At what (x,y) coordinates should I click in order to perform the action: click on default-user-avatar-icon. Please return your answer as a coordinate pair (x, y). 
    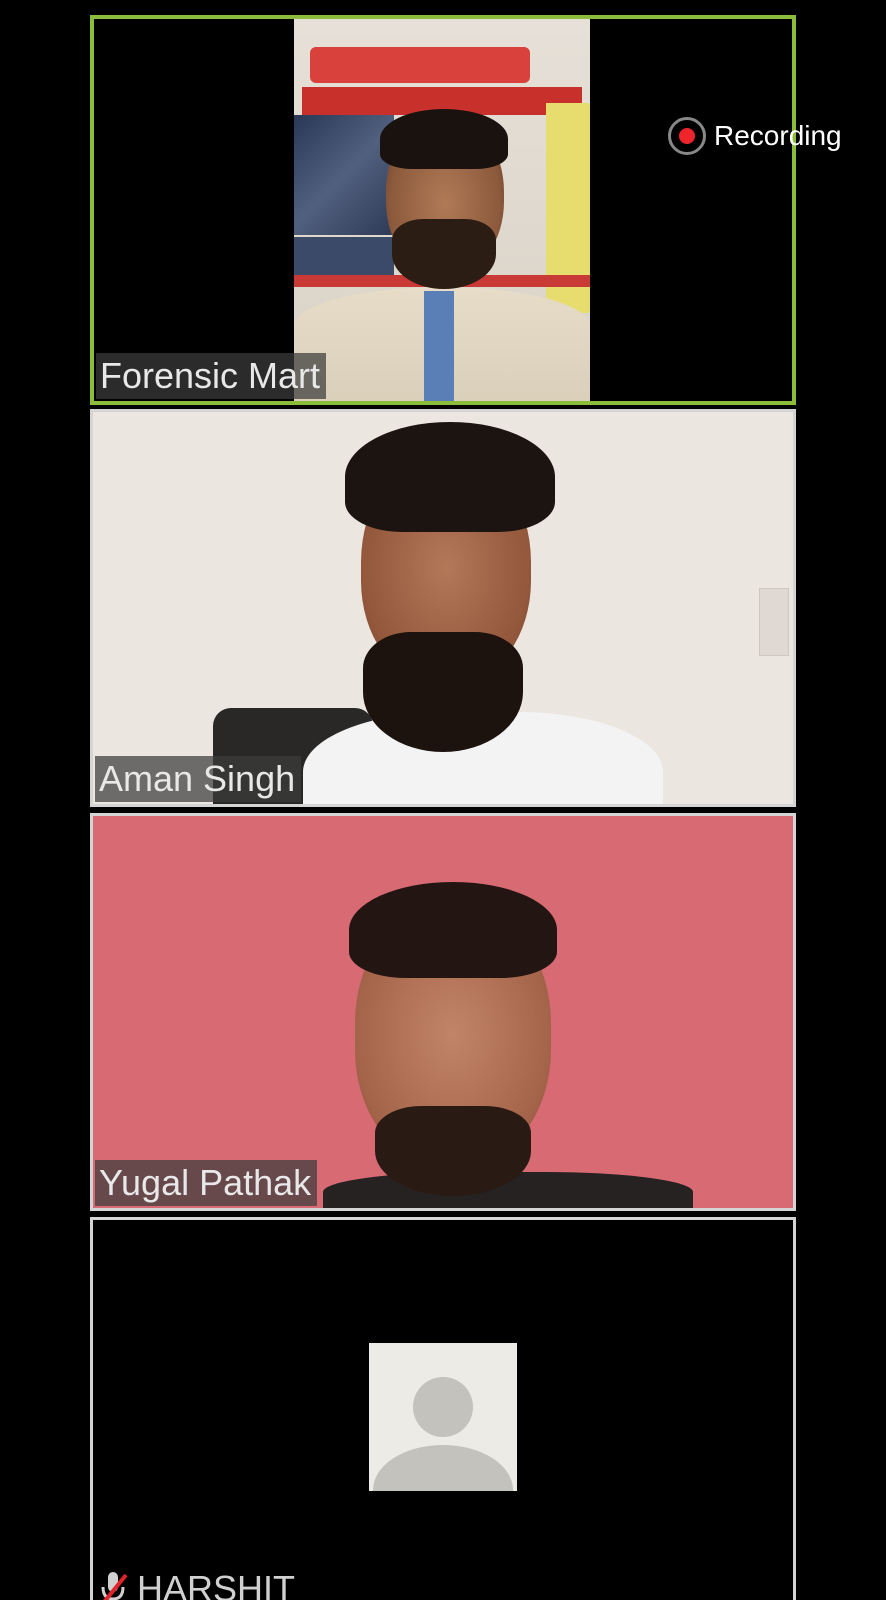
    Looking at the image, I should click on (443, 1417).